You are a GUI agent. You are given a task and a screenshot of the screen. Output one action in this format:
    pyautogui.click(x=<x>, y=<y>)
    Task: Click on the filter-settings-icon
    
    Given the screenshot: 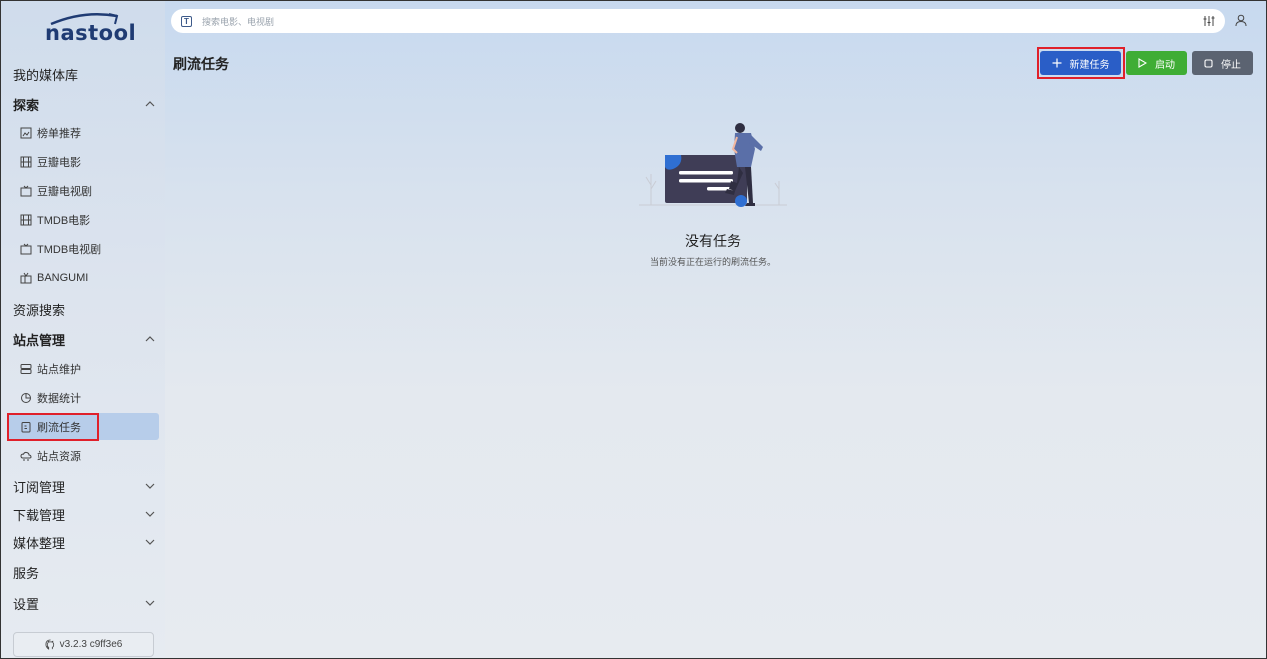 What is the action you would take?
    pyautogui.click(x=1209, y=21)
    